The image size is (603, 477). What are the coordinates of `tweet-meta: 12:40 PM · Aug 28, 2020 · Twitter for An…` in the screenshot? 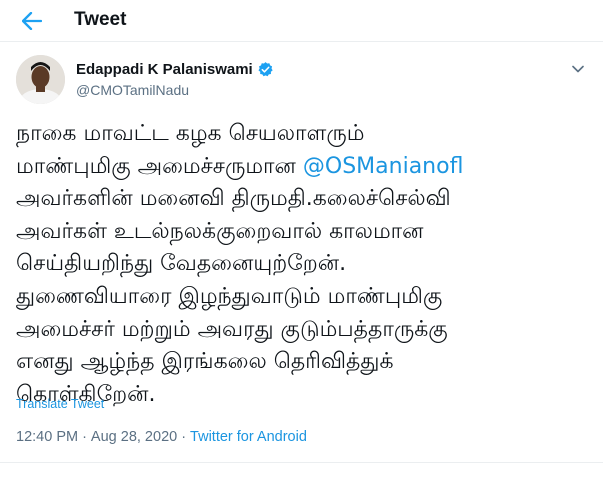 It's located at (161, 437).